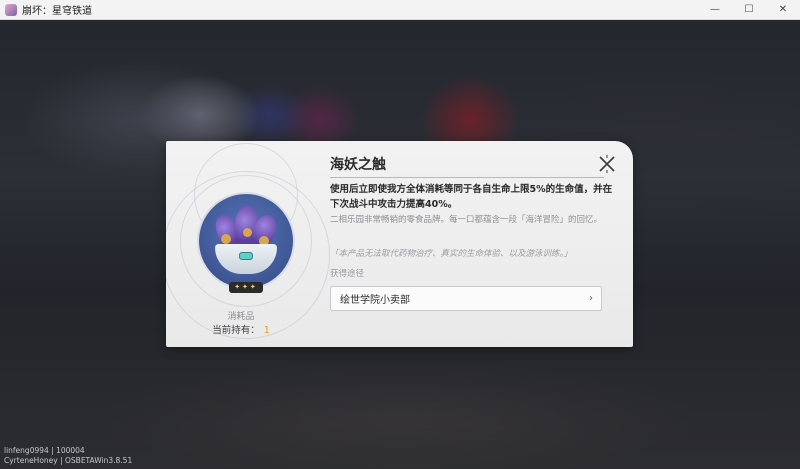  I want to click on window-title: 崩坏：星穹铁道, so click(57, 11).